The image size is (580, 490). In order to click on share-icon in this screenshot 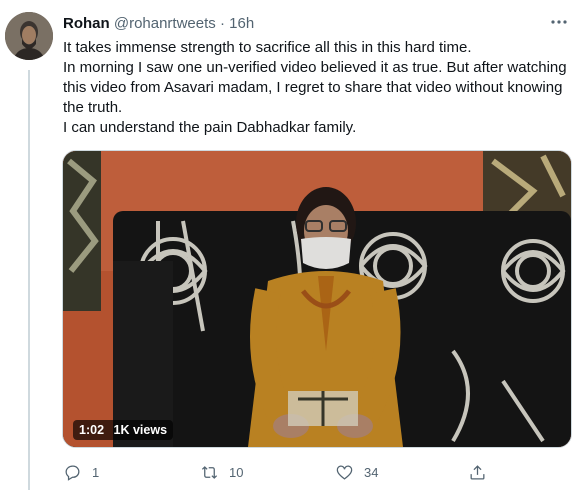, I will do `click(477, 471)`.